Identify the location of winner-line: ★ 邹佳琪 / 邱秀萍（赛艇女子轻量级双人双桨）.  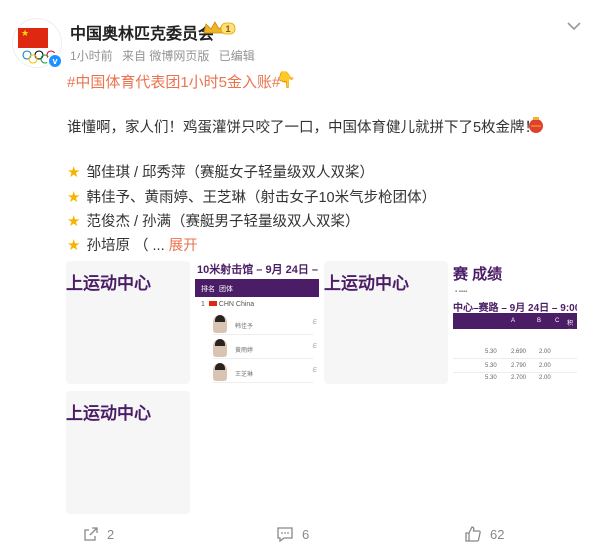
(221, 172).